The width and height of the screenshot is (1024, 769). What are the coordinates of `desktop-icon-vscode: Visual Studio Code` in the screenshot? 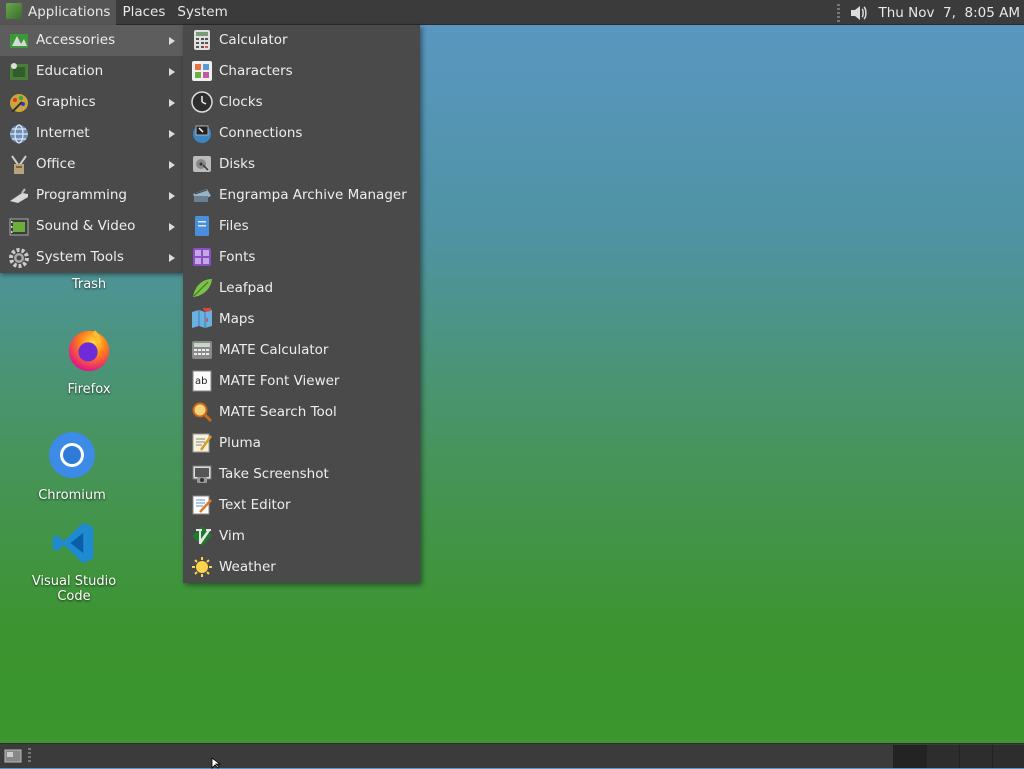 It's located at (74, 562).